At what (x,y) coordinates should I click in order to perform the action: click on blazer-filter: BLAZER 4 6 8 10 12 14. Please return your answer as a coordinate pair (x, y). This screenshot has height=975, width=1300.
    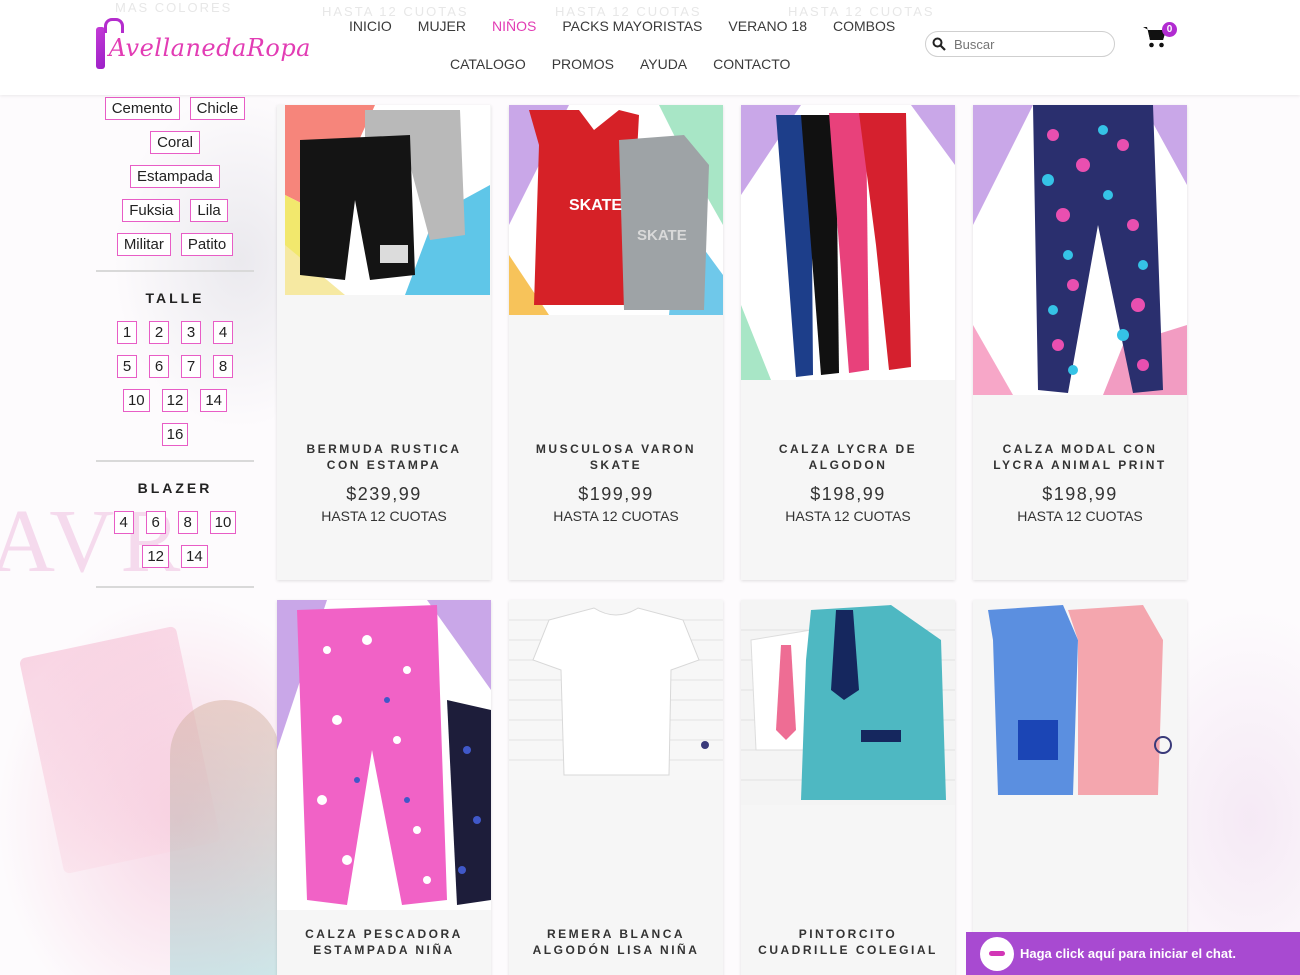
    Looking at the image, I should click on (175, 514).